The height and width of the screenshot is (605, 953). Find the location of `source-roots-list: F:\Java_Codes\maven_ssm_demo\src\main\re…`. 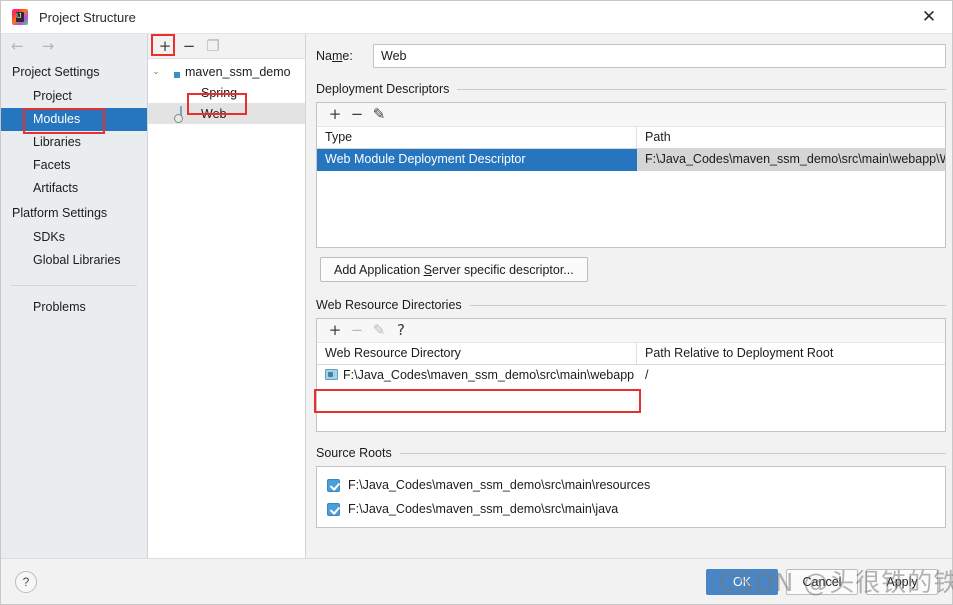

source-roots-list: F:\Java_Codes\maven_ssm_demo\src\main\re… is located at coordinates (631, 497).